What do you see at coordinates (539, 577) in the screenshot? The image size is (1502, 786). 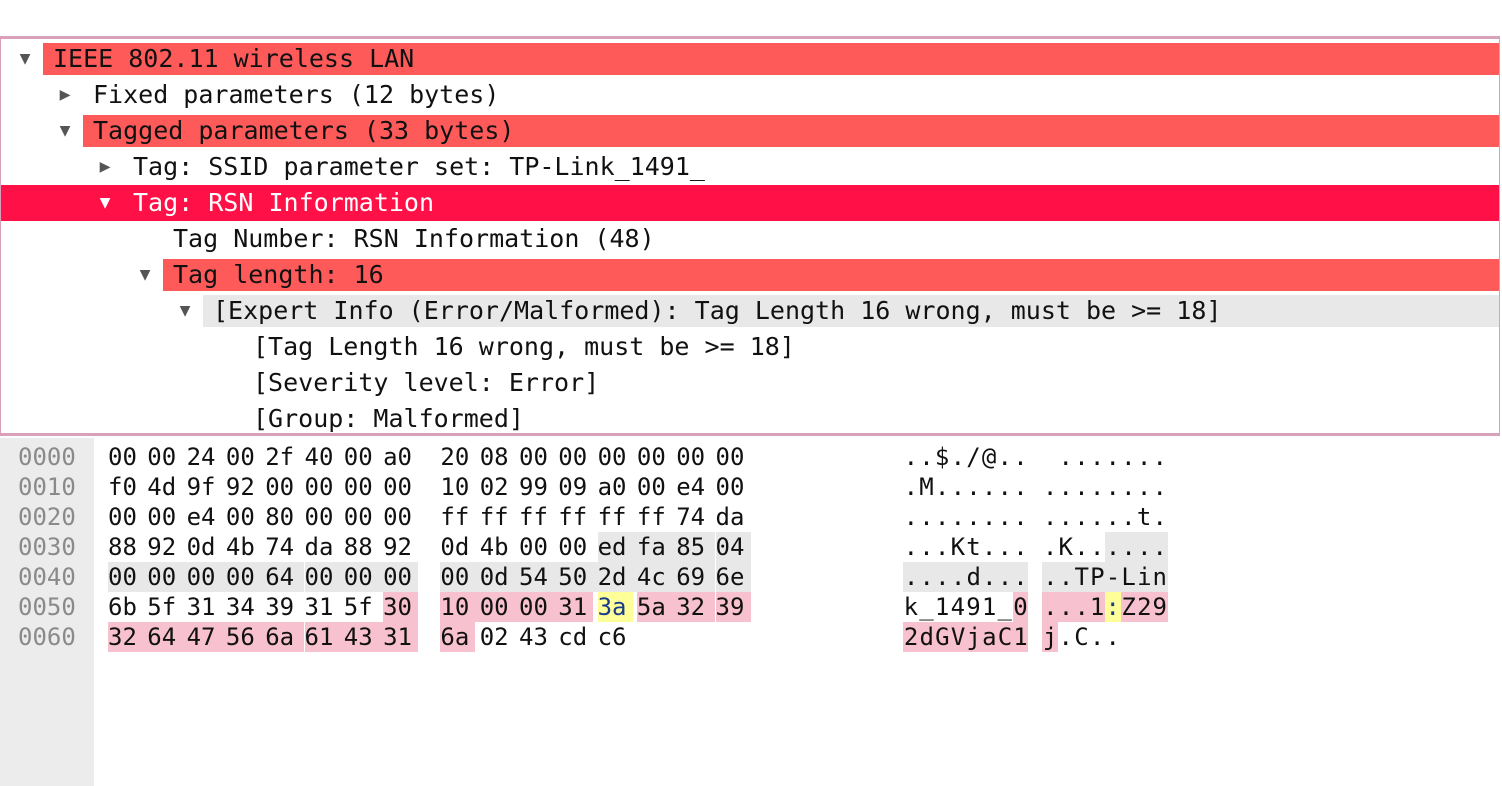 I see `hex-byte: 54` at bounding box center [539, 577].